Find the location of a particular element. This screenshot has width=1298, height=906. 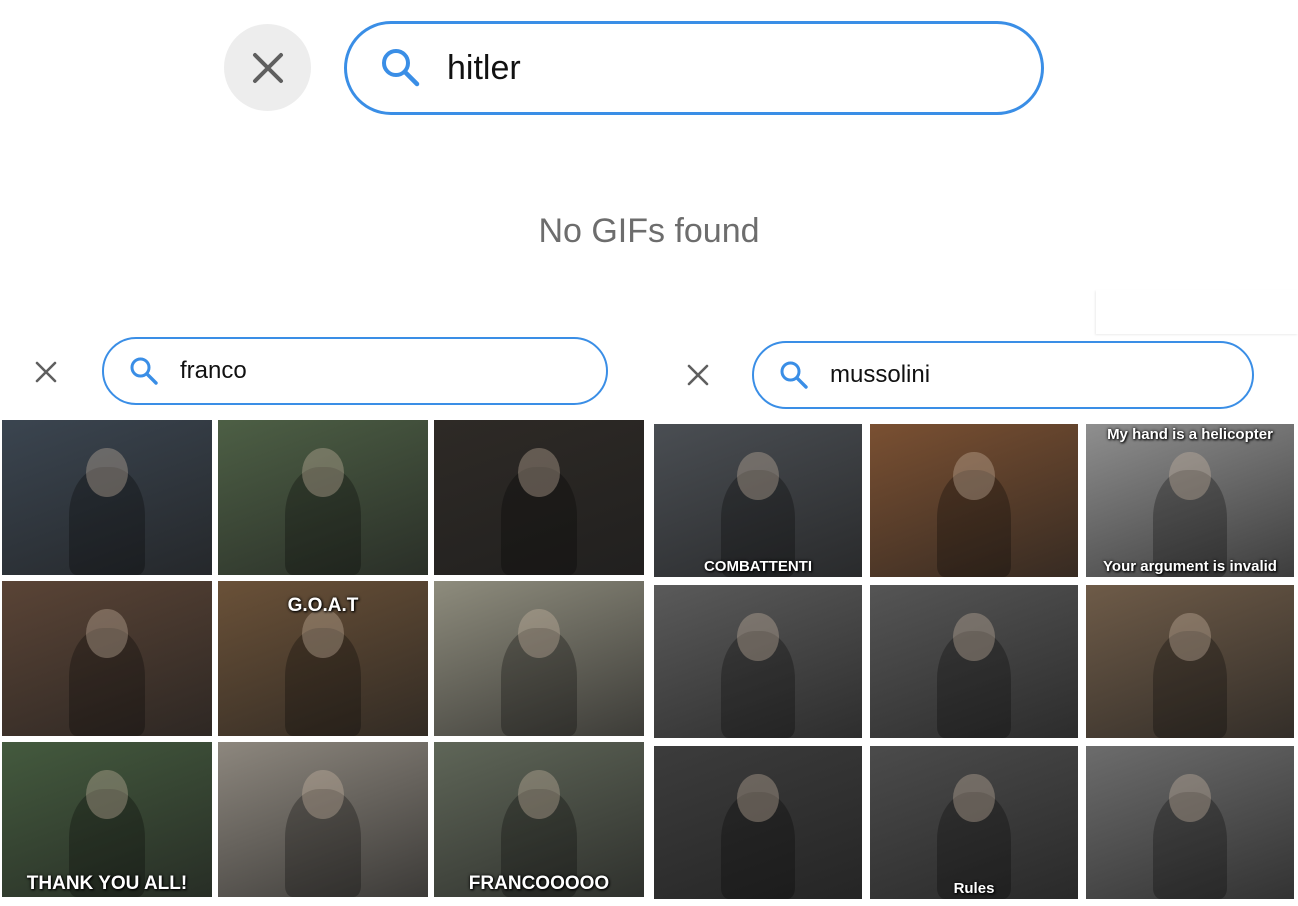

search-query-text: franco is located at coordinates (213, 370).